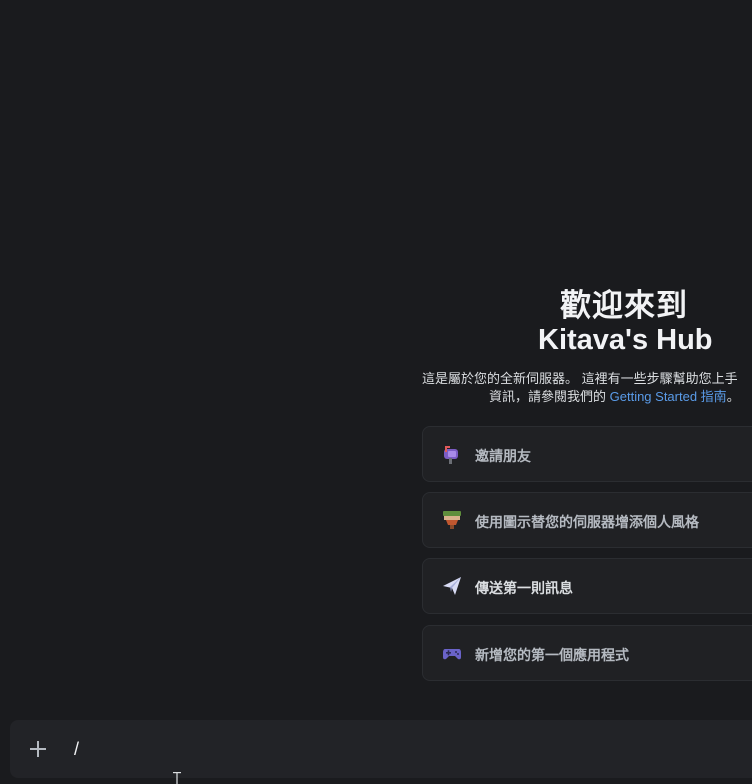 This screenshot has width=752, height=784. What do you see at coordinates (587, 454) in the screenshot?
I see `invite-friends-card: 邀請朋友` at bounding box center [587, 454].